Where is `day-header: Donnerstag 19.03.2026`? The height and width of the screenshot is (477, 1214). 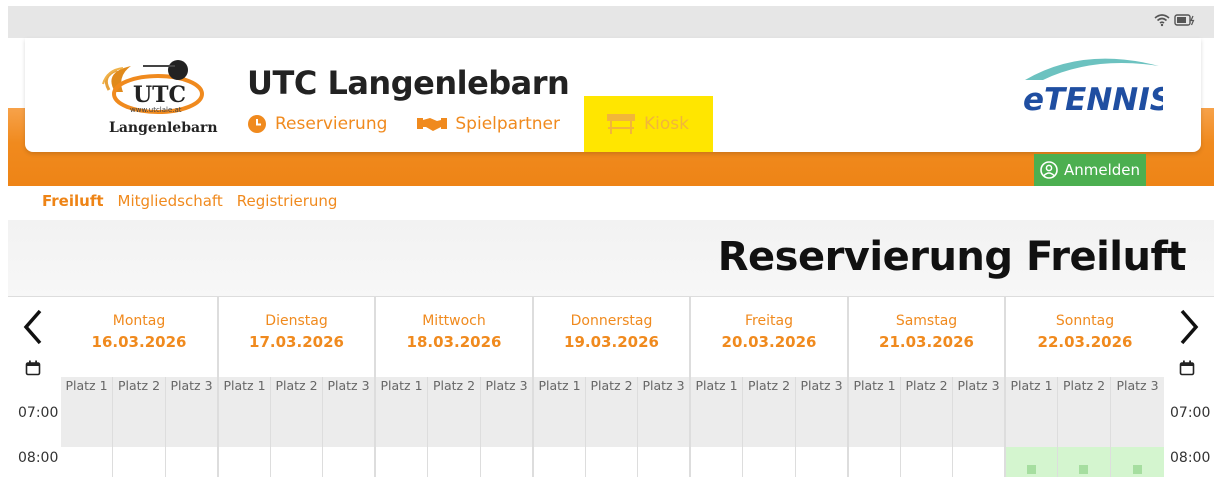
day-header: Donnerstag 19.03.2026 is located at coordinates (612, 337).